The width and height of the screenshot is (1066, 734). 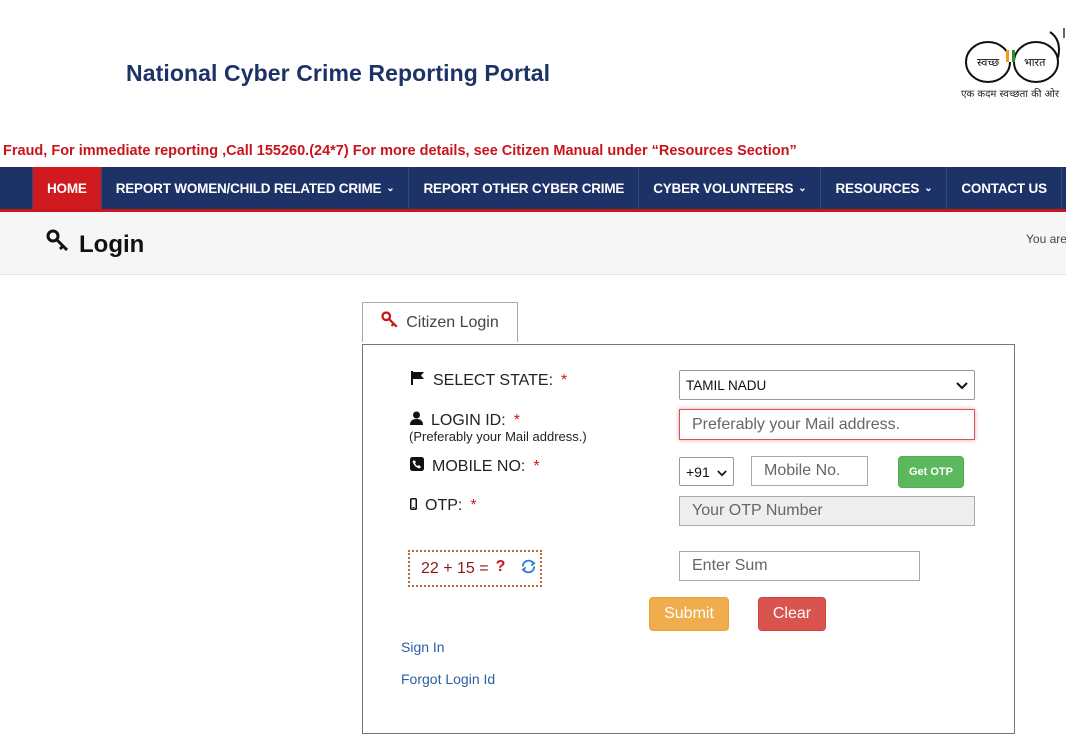 What do you see at coordinates (448, 679) in the screenshot?
I see `forgot-login-id-link: Forgot Login Id` at bounding box center [448, 679].